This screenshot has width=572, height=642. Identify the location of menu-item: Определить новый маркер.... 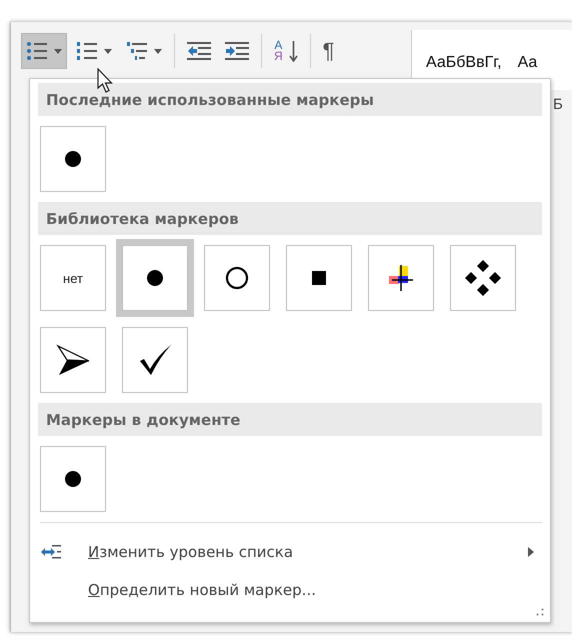
(290, 590).